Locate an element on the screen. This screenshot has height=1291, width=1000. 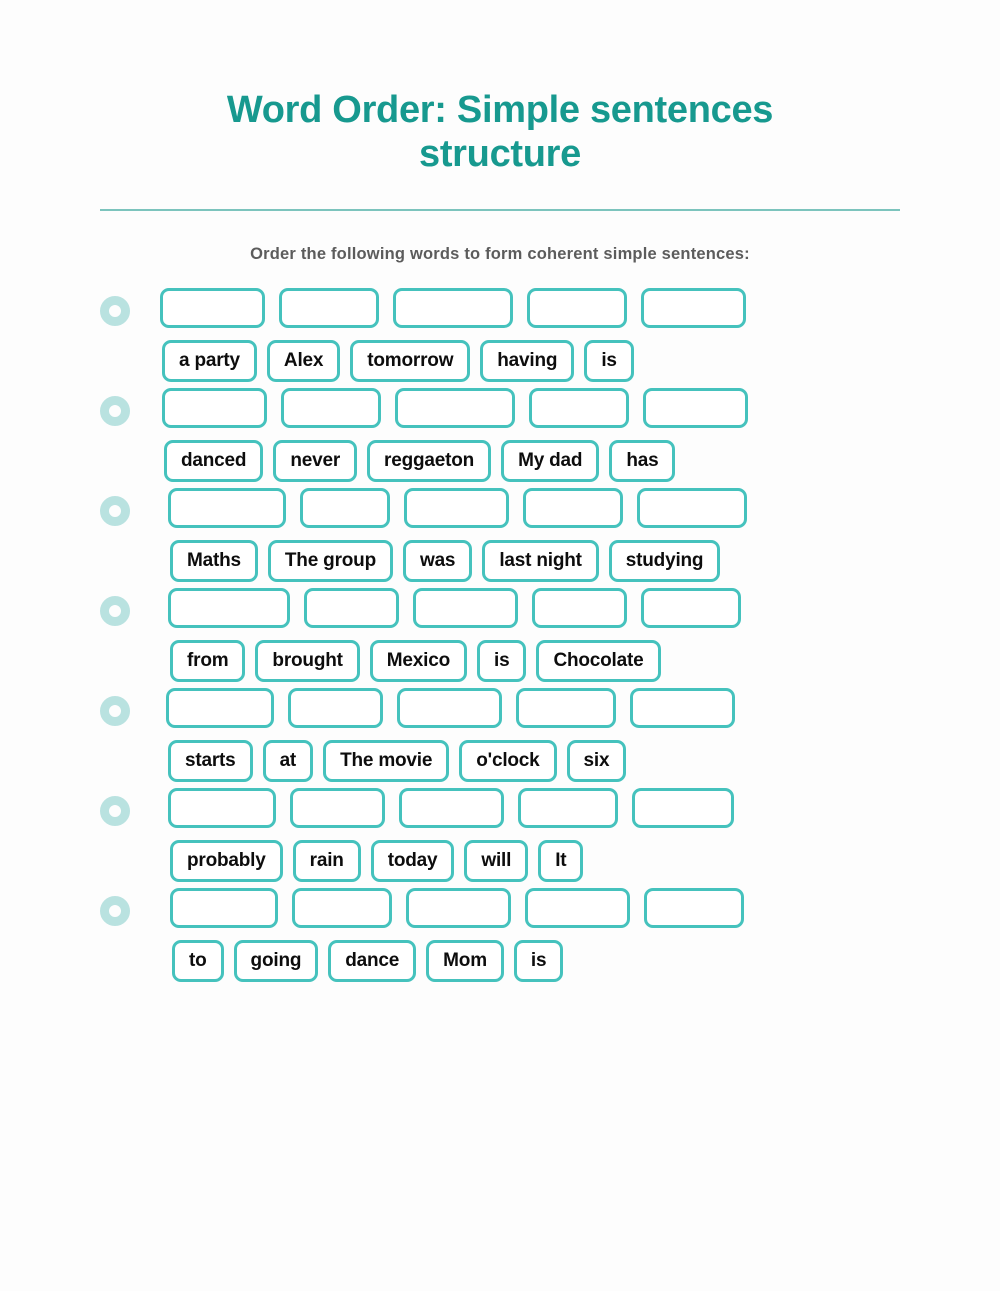
word-tile: going is located at coordinates (276, 960).